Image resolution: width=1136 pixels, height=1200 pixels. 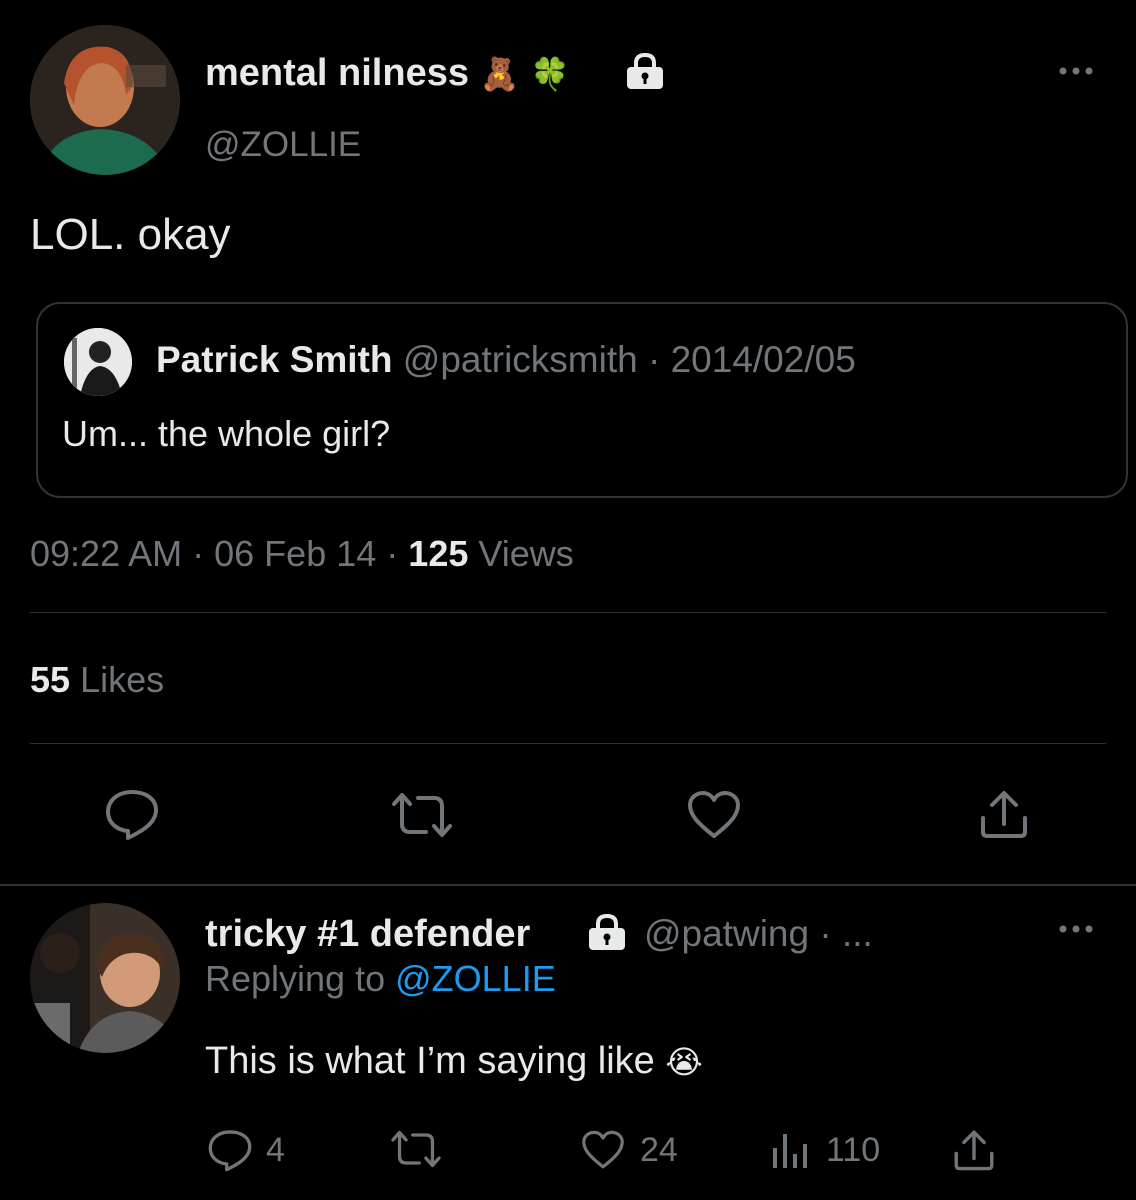 I want to click on retweet-icon, so click(x=422, y=815).